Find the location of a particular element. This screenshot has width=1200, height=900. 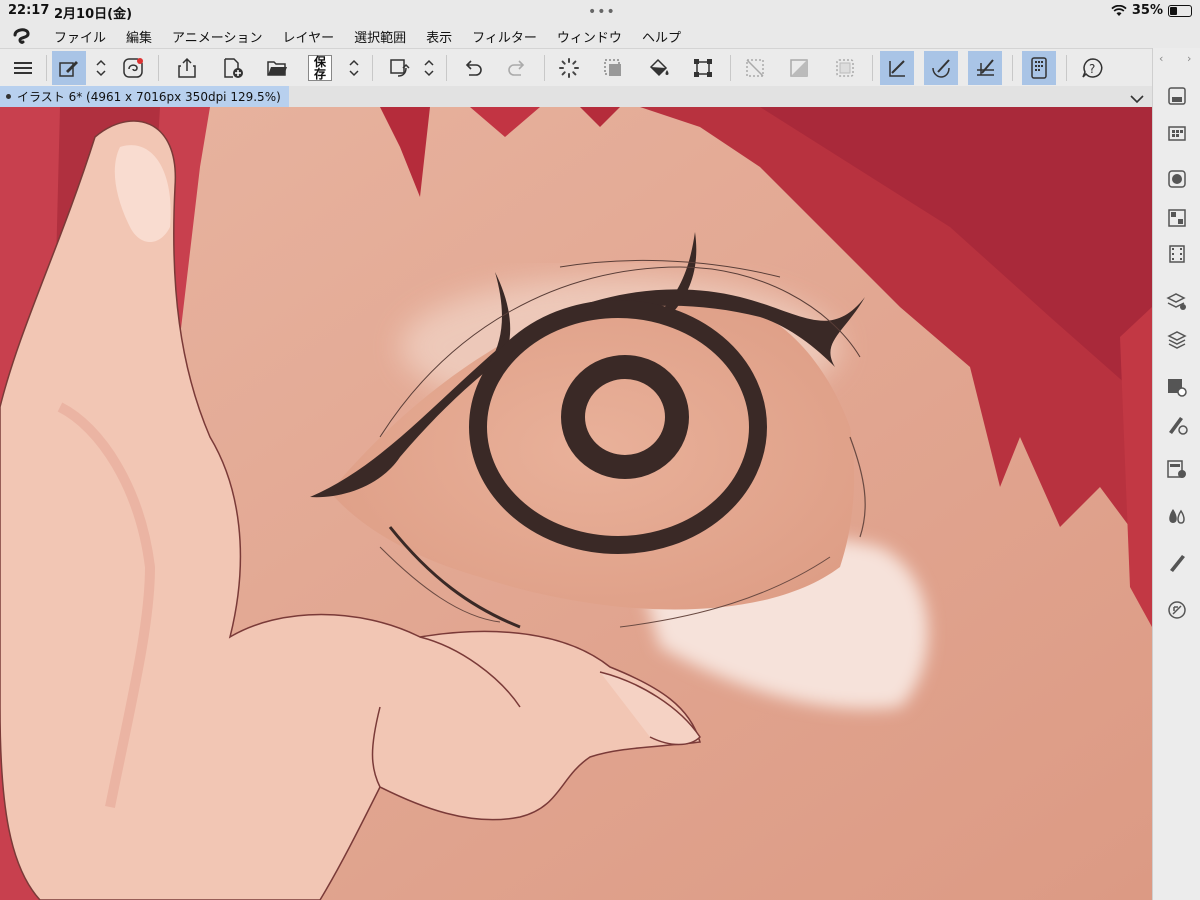

open-folder-icon is located at coordinates (277, 68).